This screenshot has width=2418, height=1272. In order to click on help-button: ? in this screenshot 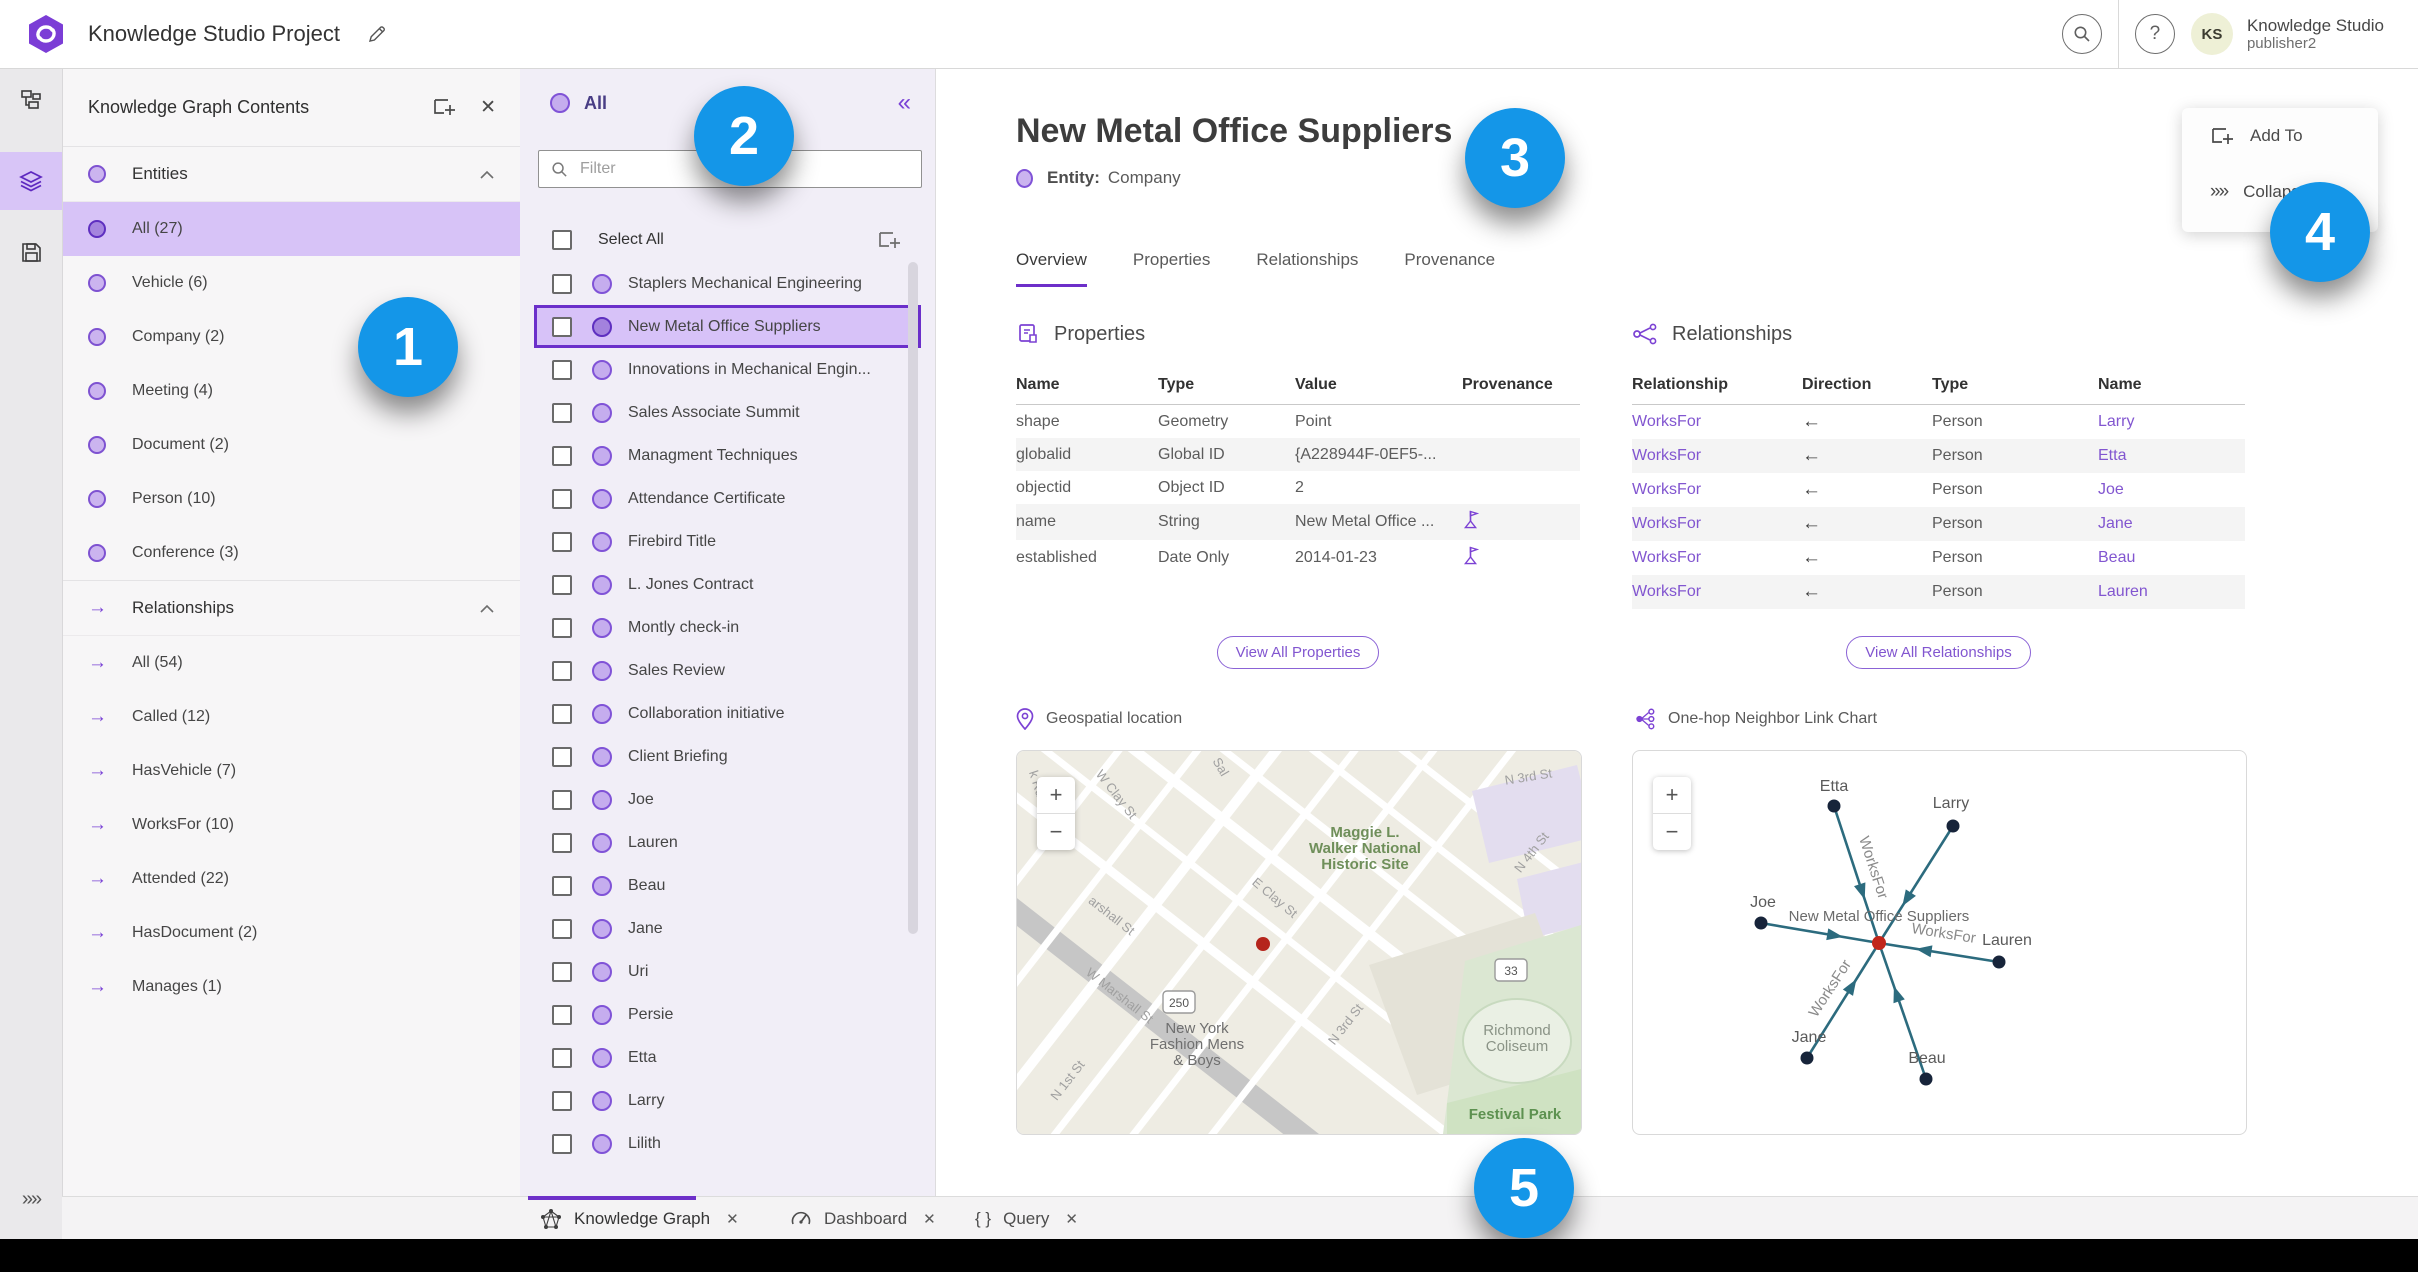, I will do `click(2154, 34)`.